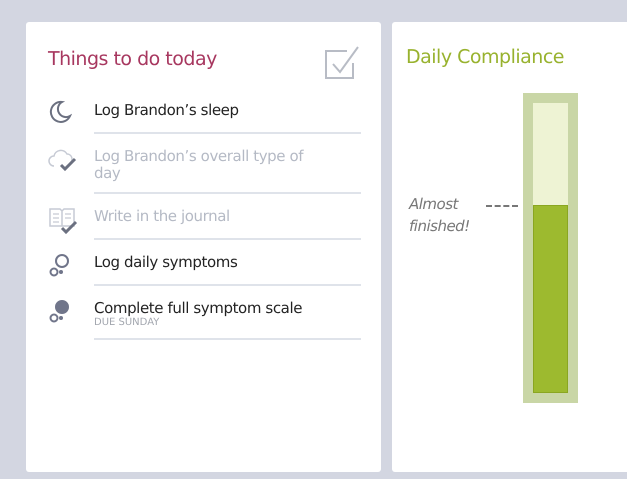  Describe the element at coordinates (132, 59) in the screenshot. I see `card-title: Things to do today` at that location.